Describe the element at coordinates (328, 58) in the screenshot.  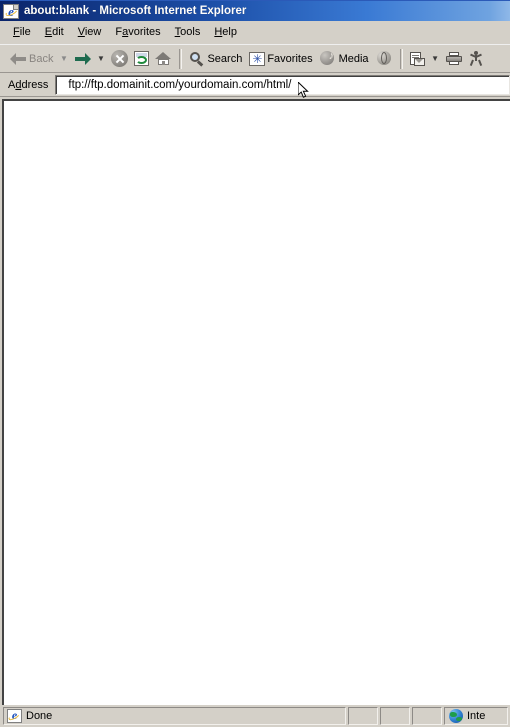
I see `media-icon: ♪` at that location.